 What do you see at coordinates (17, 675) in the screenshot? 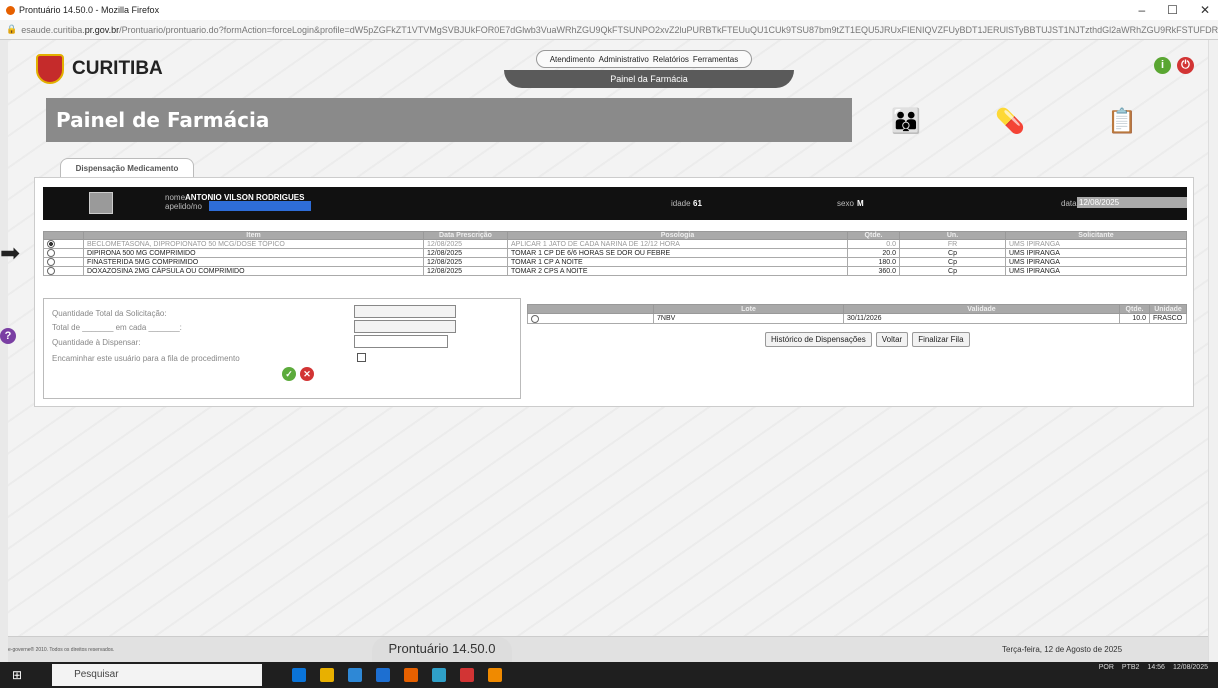
I see `windows-start-icon: ⊞` at bounding box center [17, 675].